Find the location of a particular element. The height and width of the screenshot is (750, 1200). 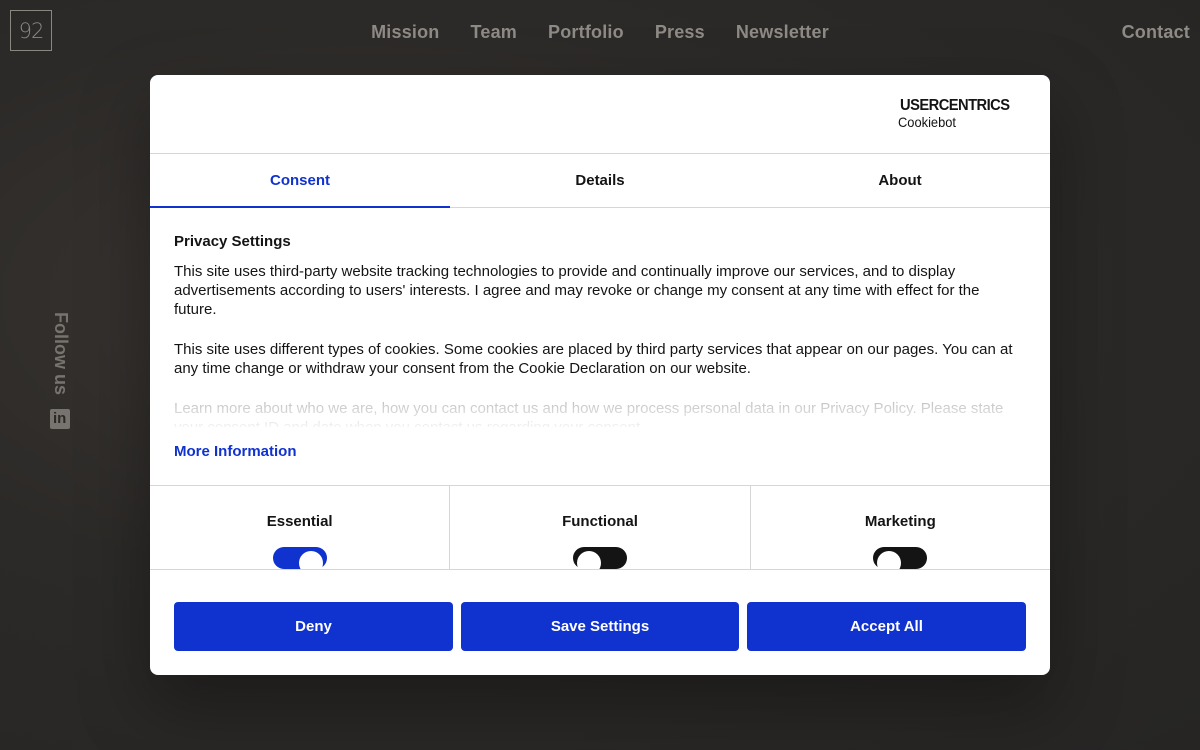

category-essential: Essential is located at coordinates (300, 527).